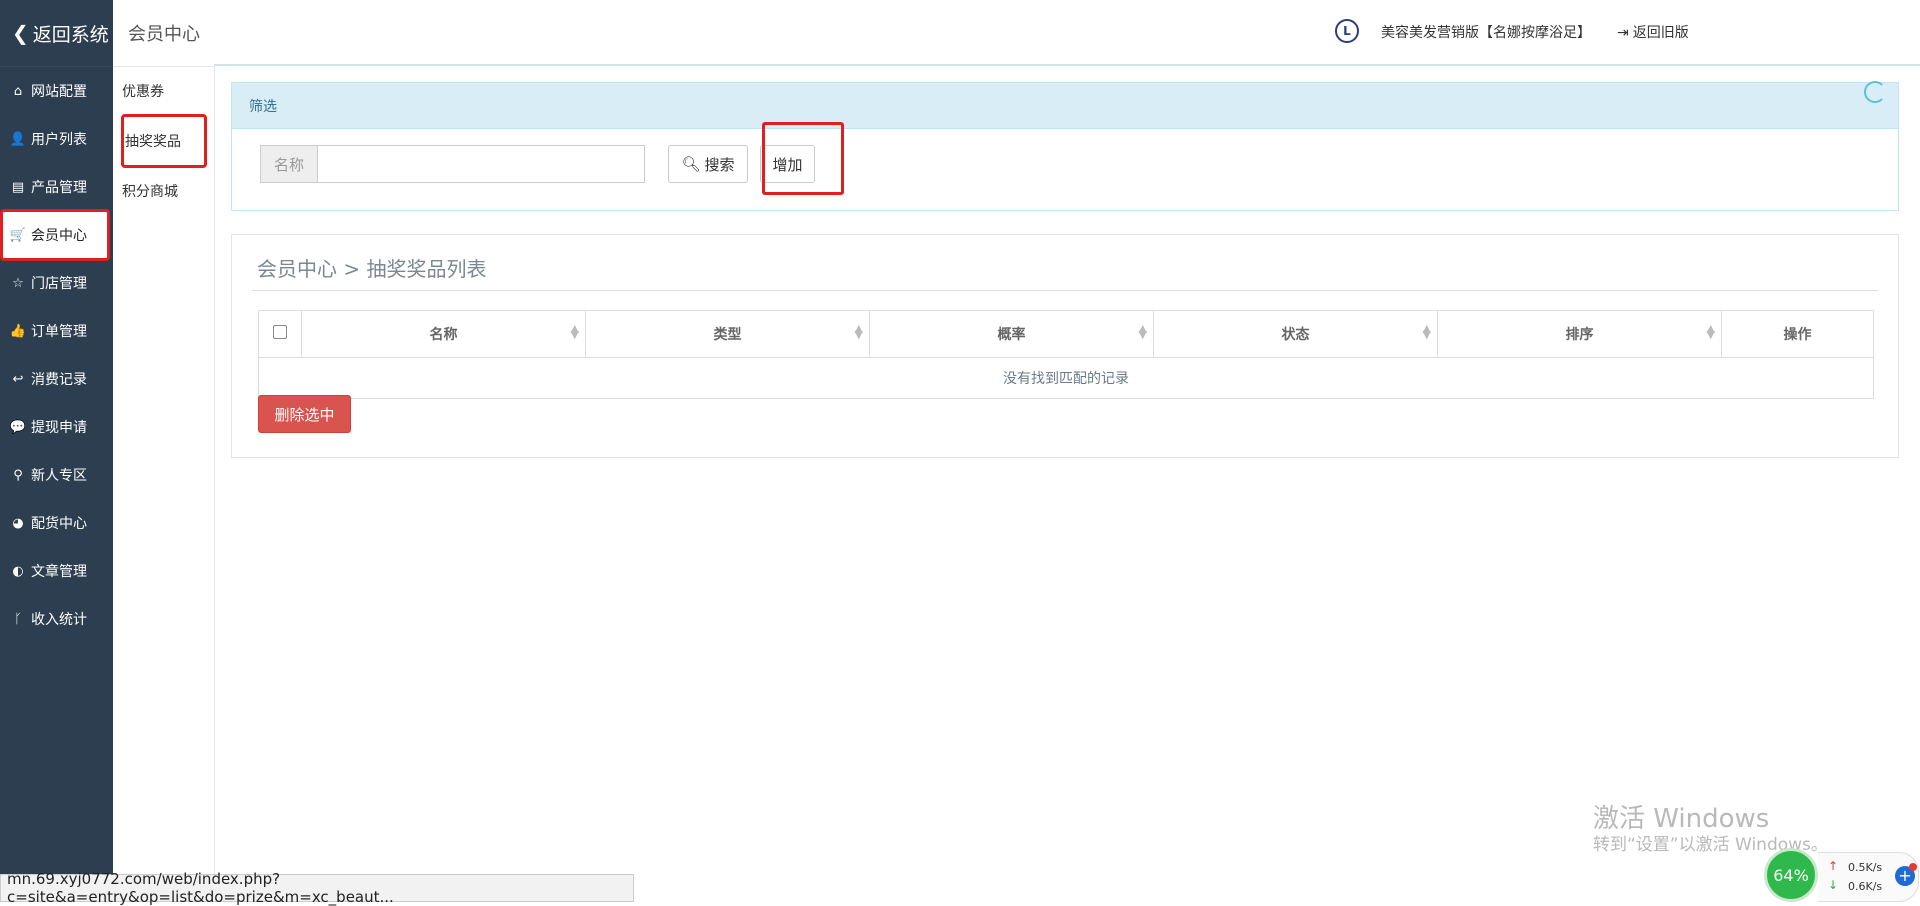  Describe the element at coordinates (18, 91) in the screenshot. I see `home-icon: ⌂` at that location.